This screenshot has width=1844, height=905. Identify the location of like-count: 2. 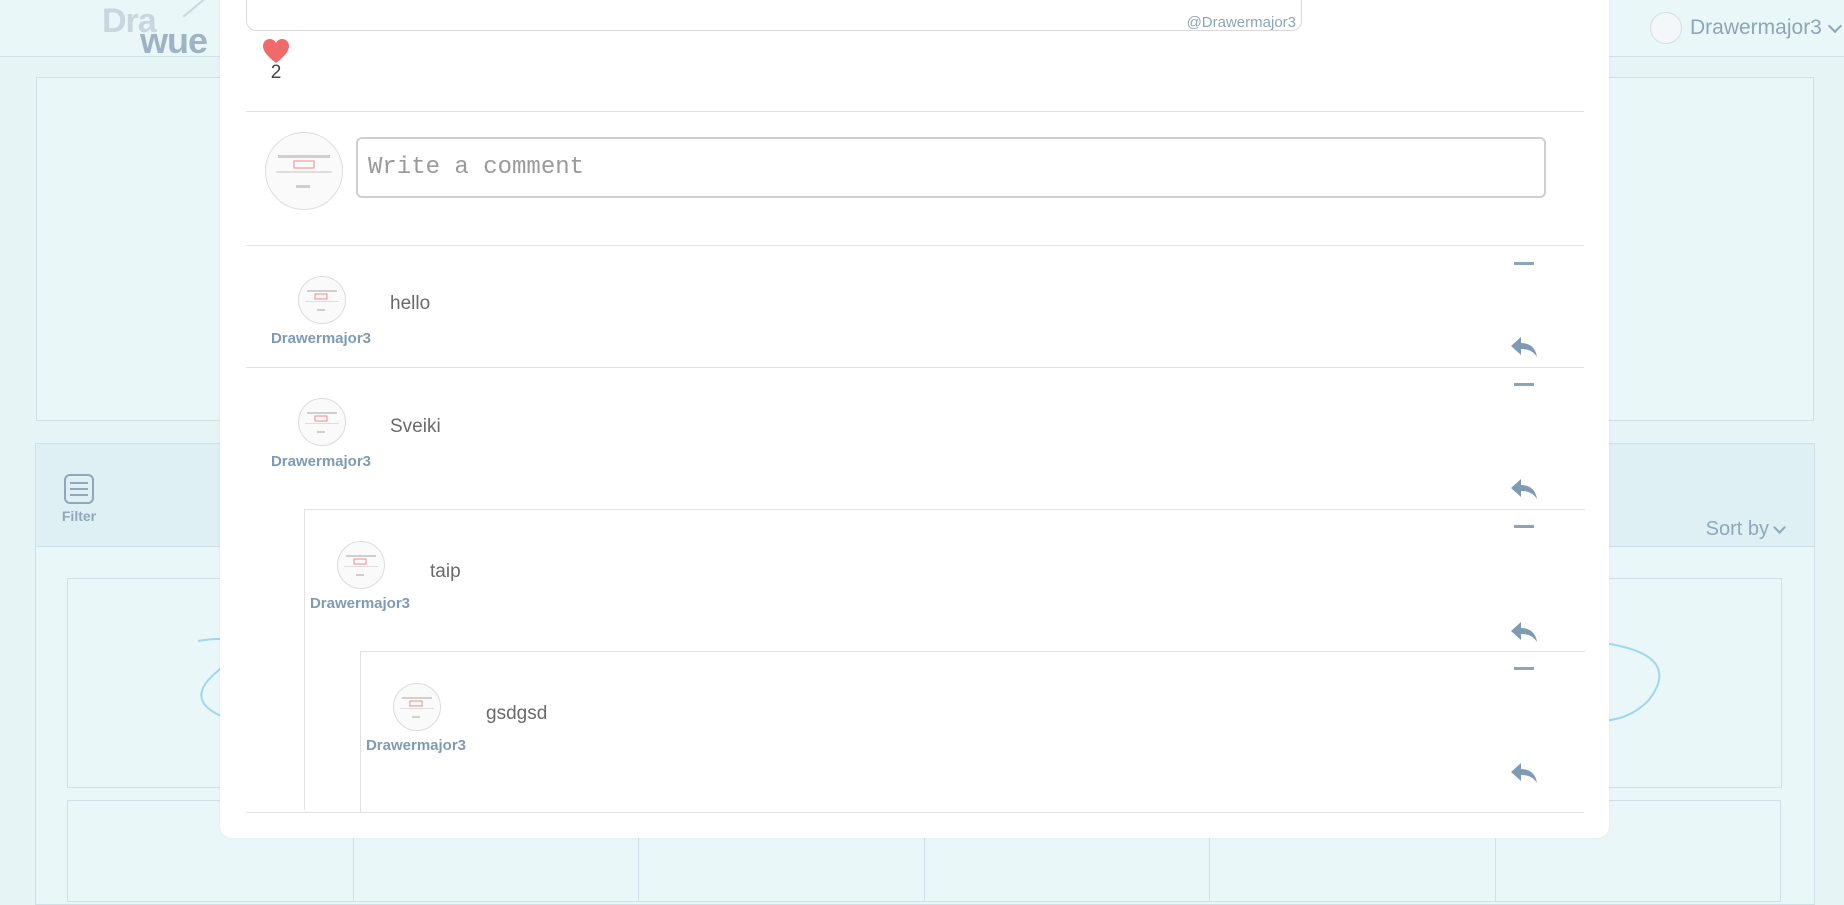
(276, 72).